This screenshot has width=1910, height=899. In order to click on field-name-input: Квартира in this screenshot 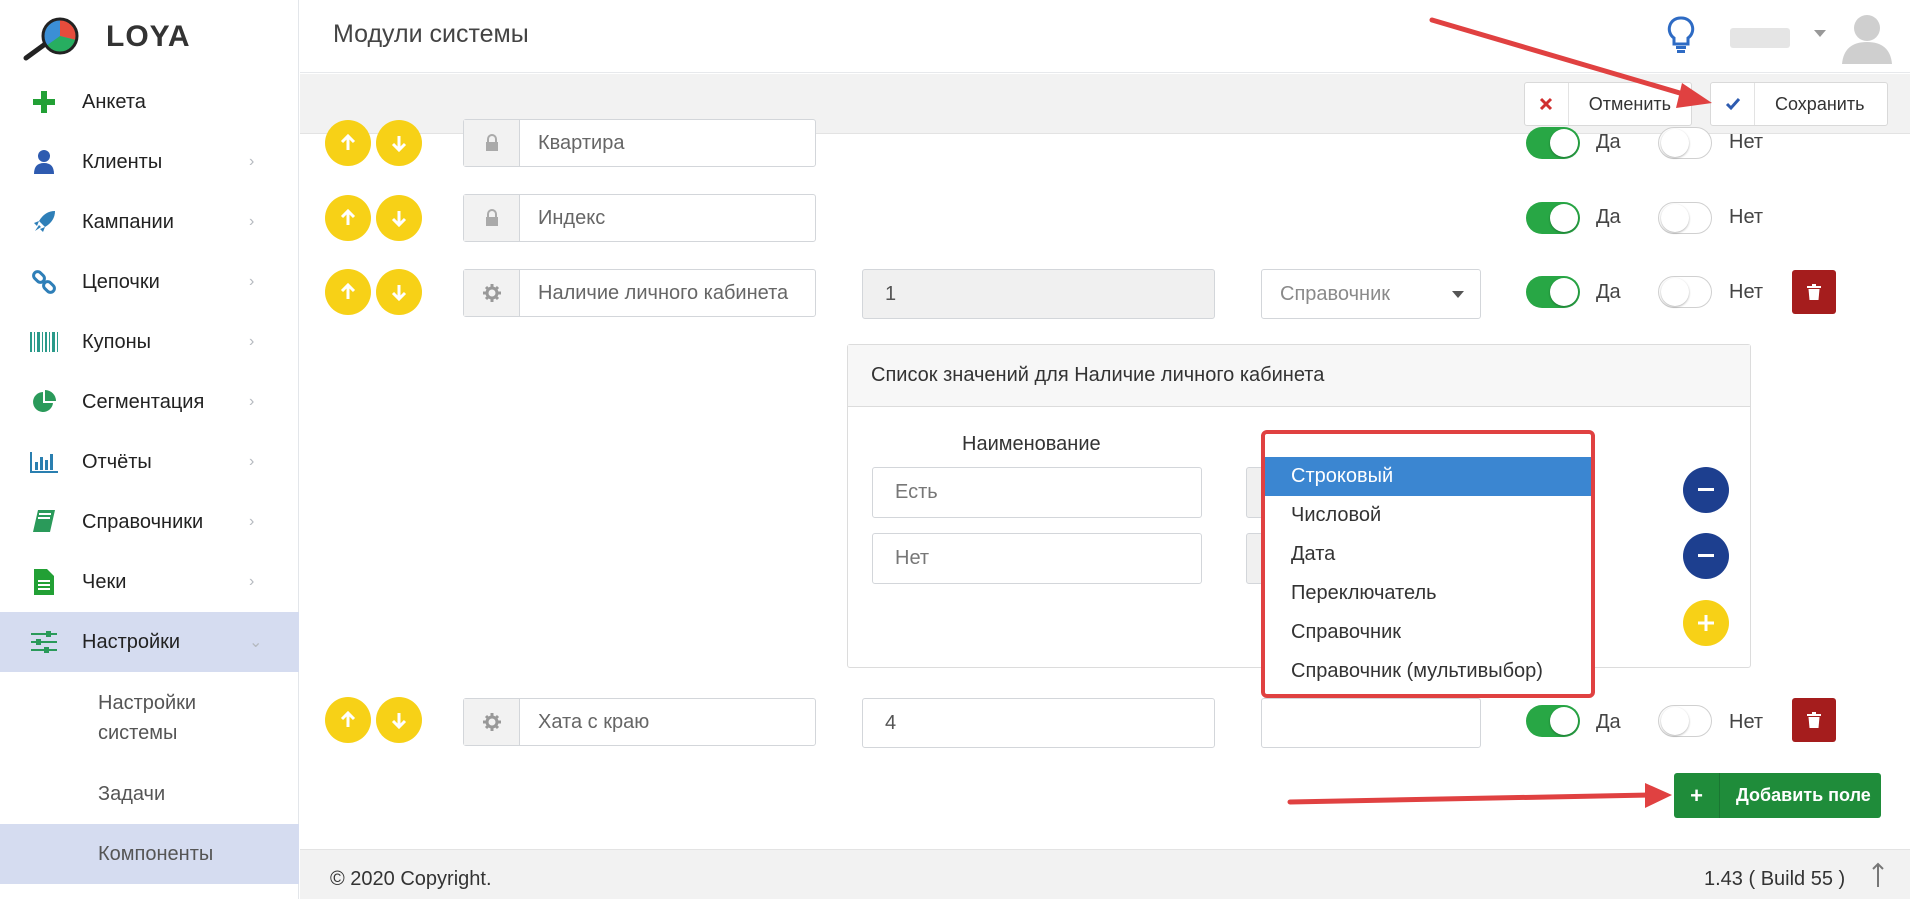, I will do `click(639, 143)`.